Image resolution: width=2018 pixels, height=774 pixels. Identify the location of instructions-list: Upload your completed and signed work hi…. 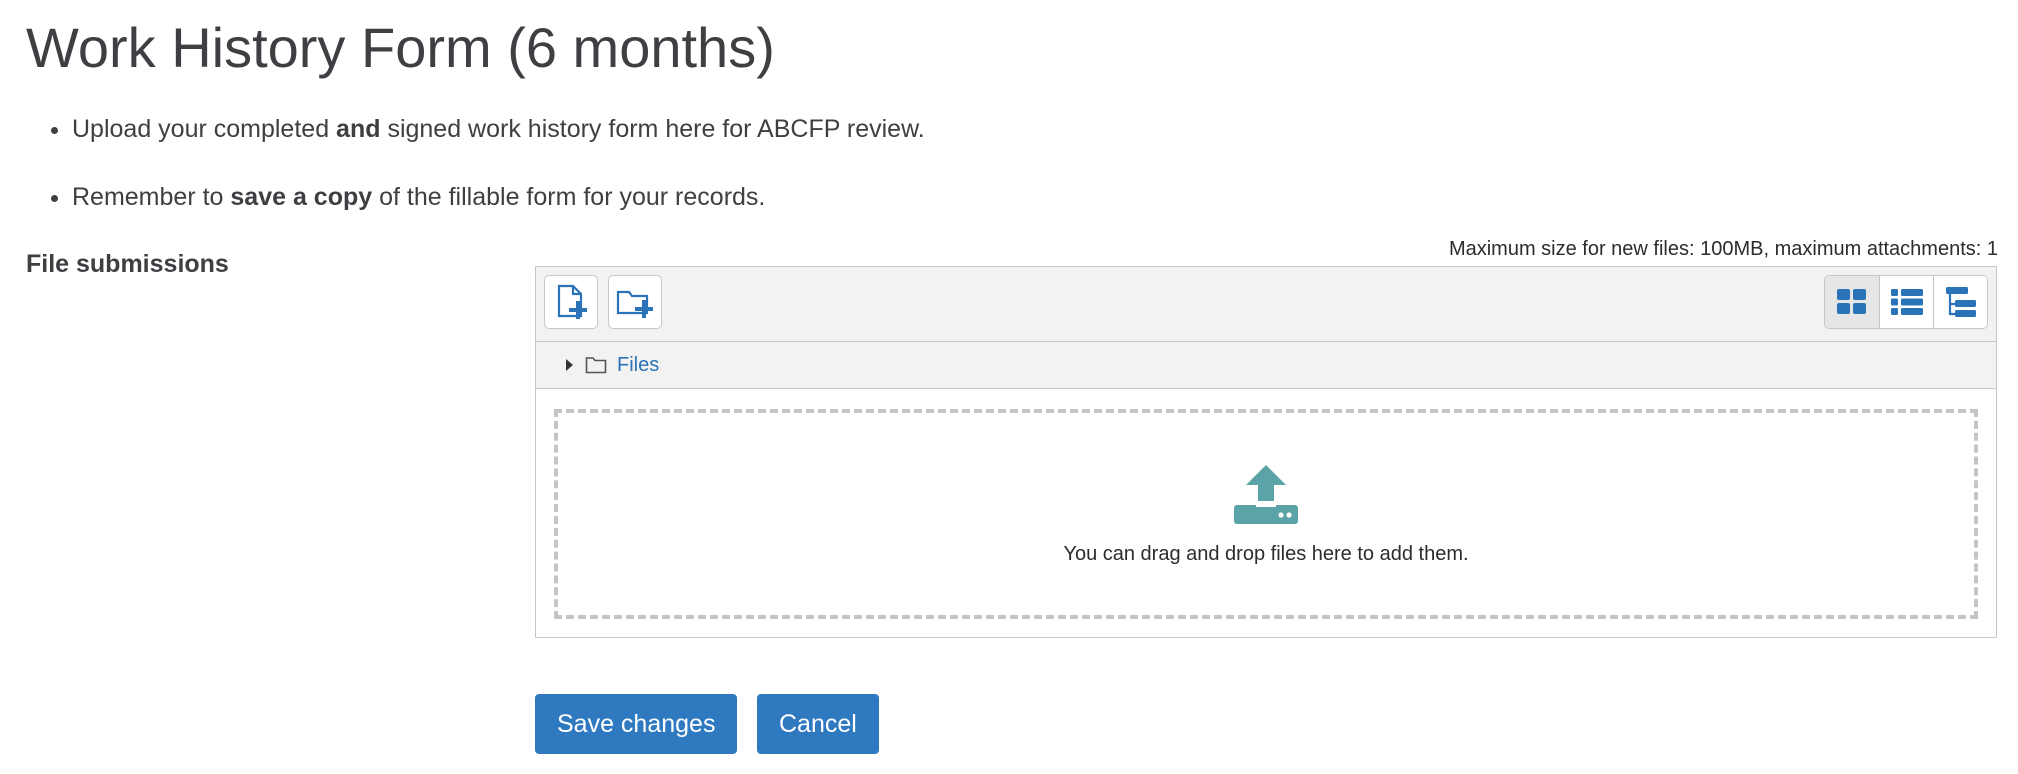
(475, 178).